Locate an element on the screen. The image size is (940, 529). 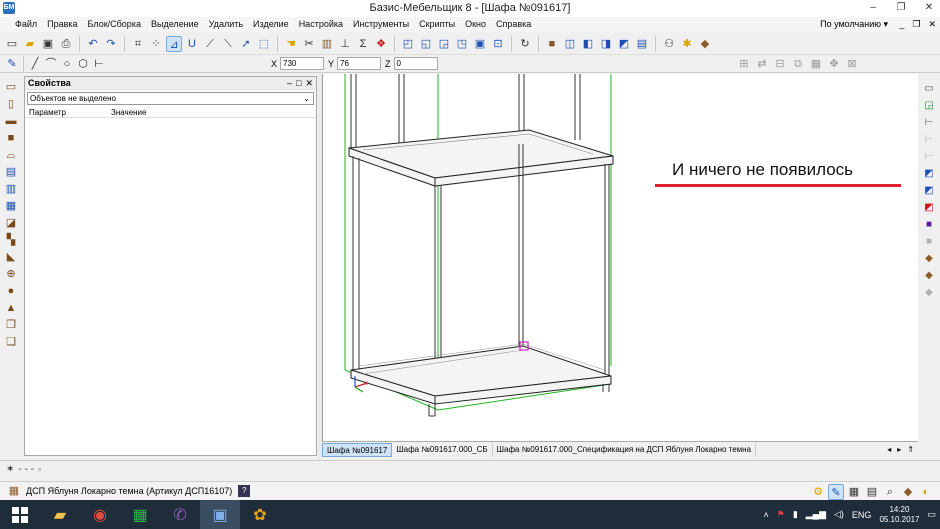
mdi-minimize-button: _ is located at coordinates (901, 24).